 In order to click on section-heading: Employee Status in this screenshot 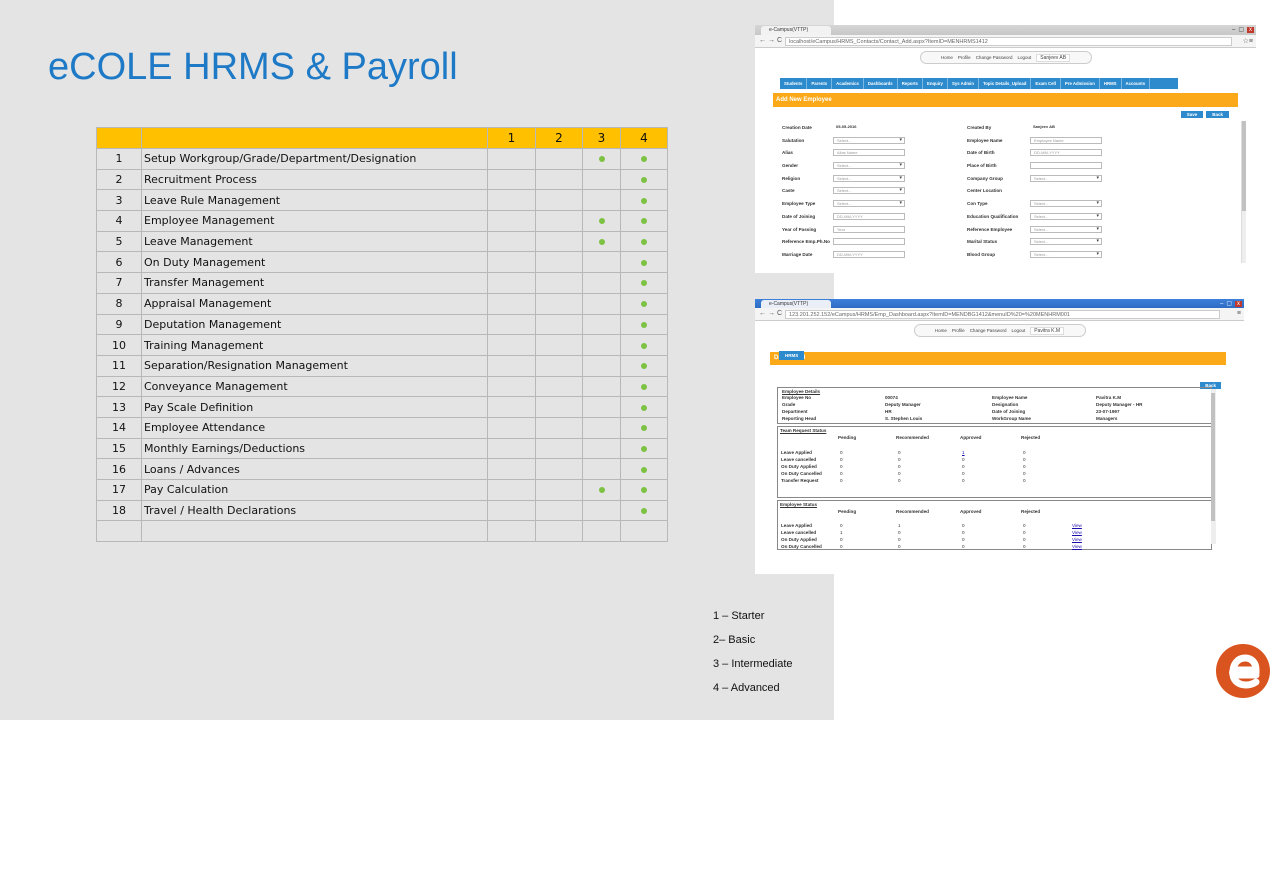, I will do `click(799, 504)`.